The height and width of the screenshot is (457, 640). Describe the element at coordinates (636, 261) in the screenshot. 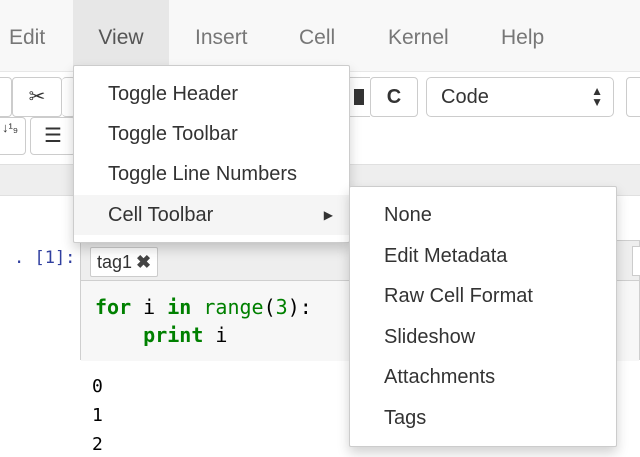

I see `next-cell-edge` at that location.